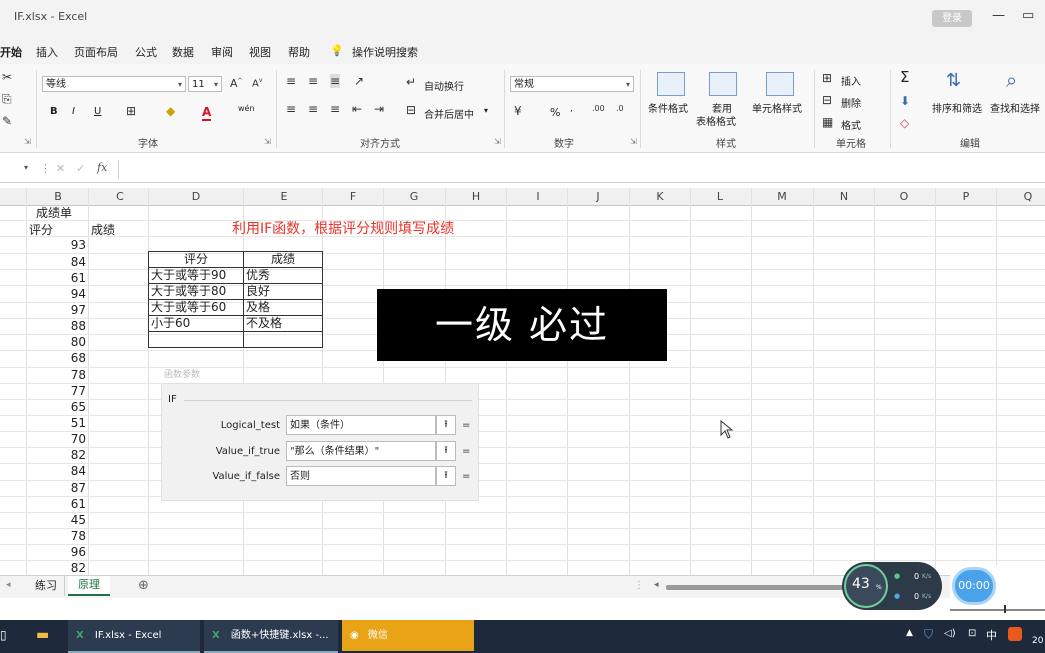 The height and width of the screenshot is (653, 1045). I want to click on tab-view: 视图, so click(260, 52).